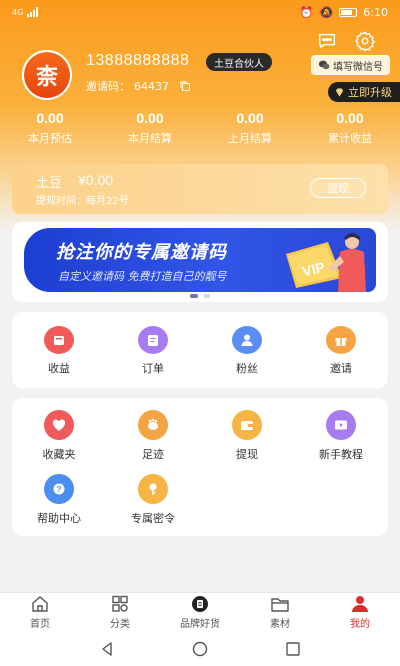 The height and width of the screenshot is (666, 400). Describe the element at coordinates (107, 649) in the screenshot. I see `back-icon` at that location.